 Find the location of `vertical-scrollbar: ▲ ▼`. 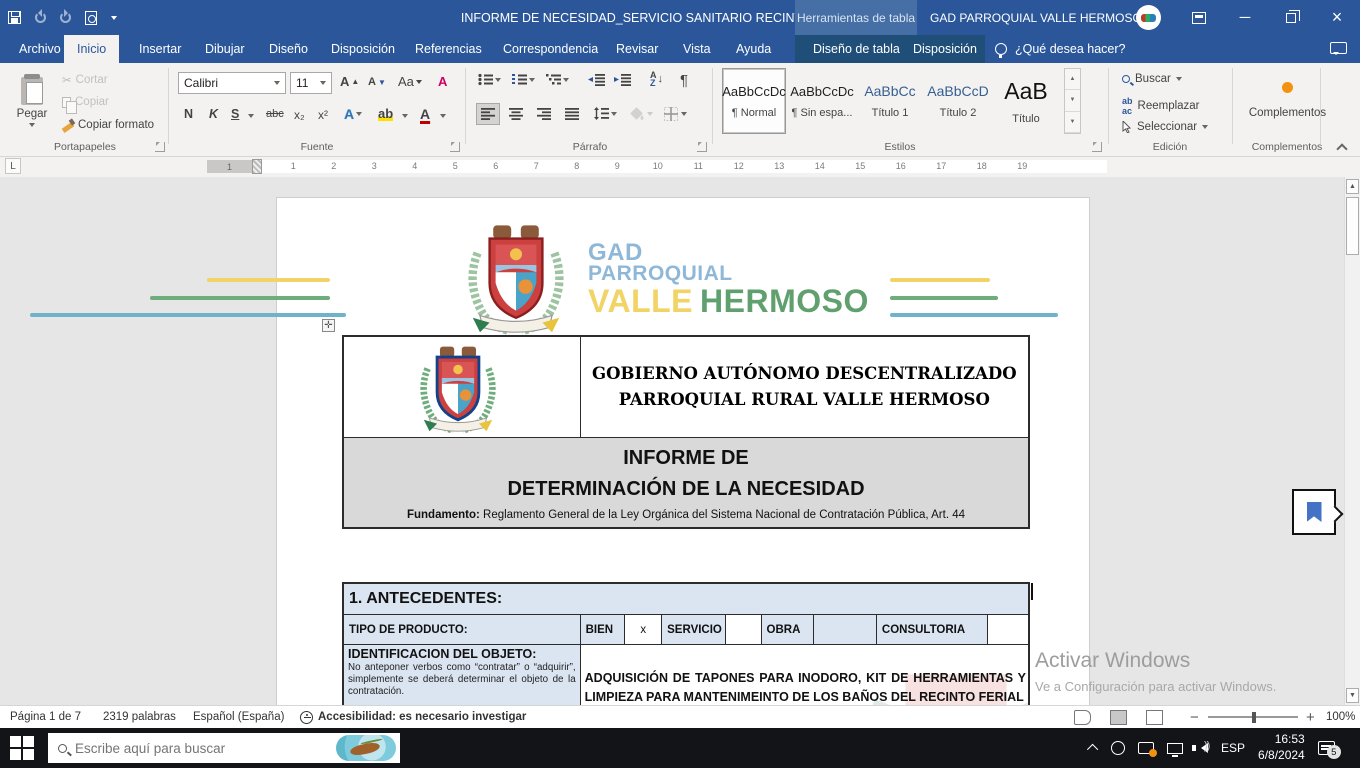

vertical-scrollbar: ▲ ▼ is located at coordinates (1352, 441).